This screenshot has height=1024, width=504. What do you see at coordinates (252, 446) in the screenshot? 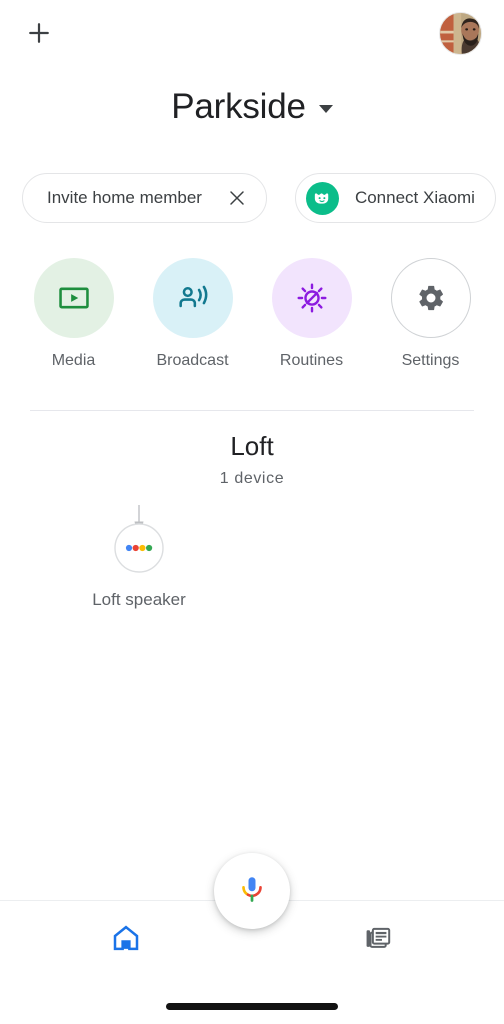
I see `room-title: Loft` at bounding box center [252, 446].